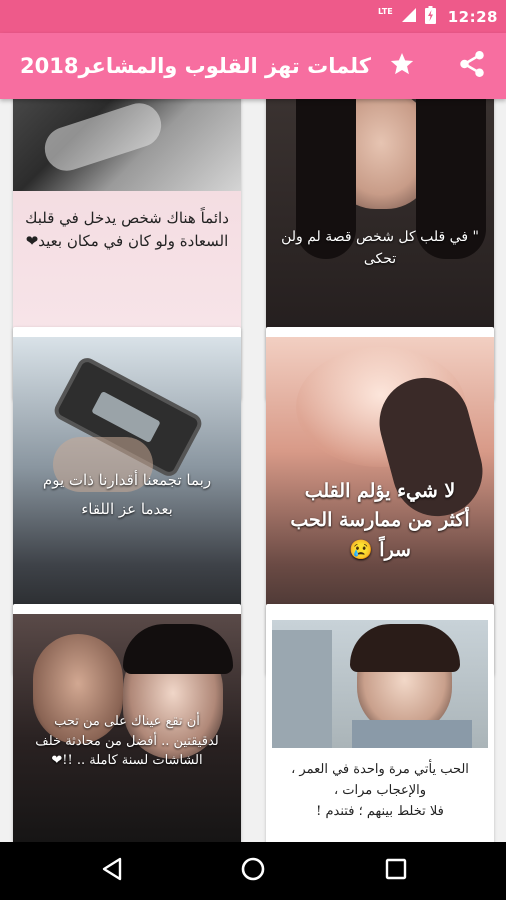 Image resolution: width=506 pixels, height=900 pixels. I want to click on card-caption-line: أكثر من ممارسة الحب سراً 😢, so click(380, 535).